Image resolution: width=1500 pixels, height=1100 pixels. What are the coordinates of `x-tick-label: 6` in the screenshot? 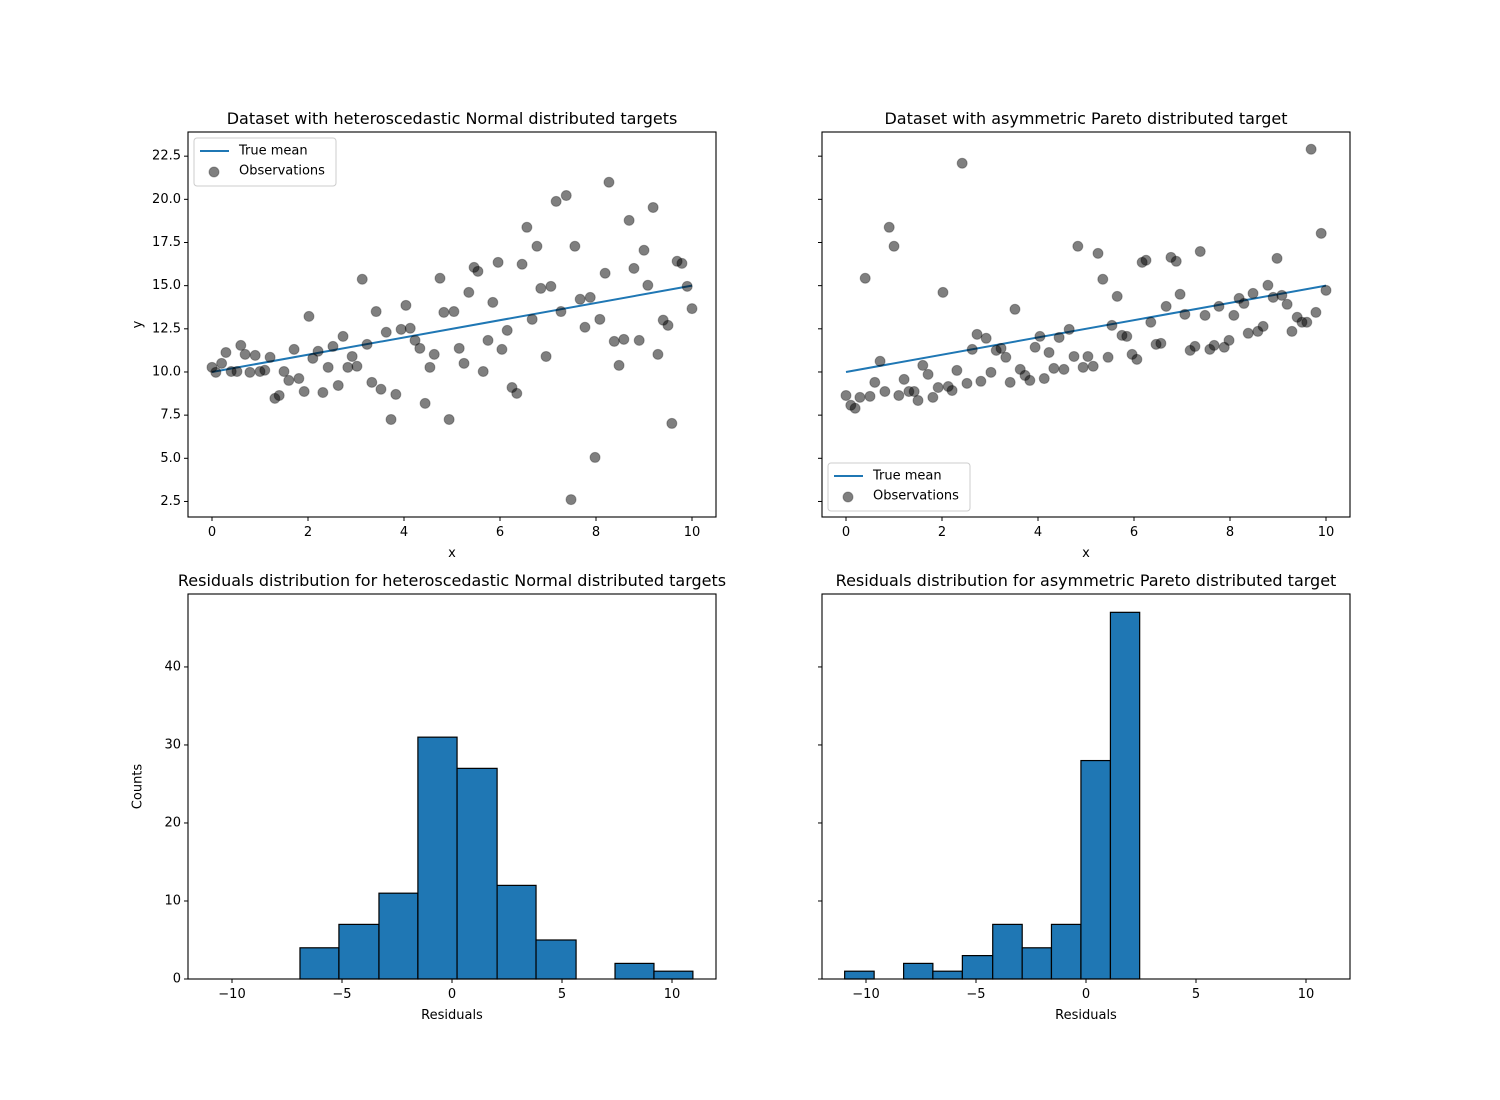 It's located at (500, 532).